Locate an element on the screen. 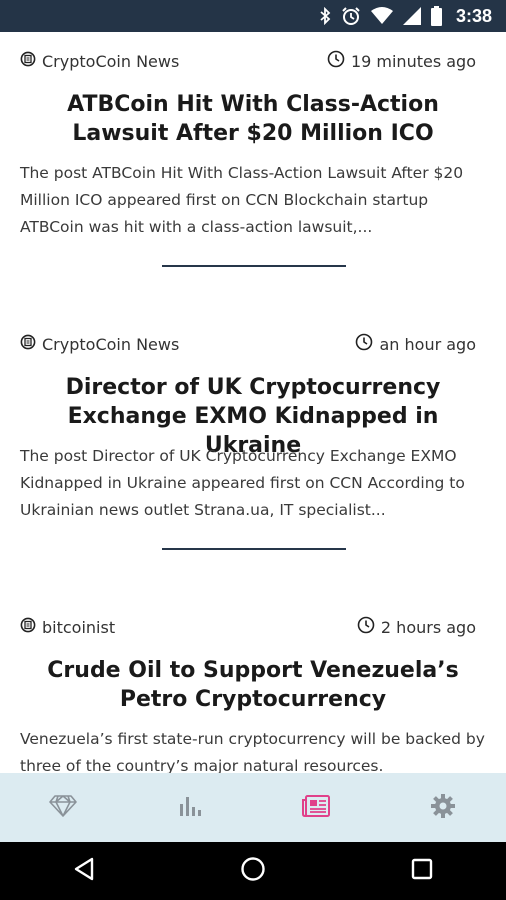  article-time: an hour ago is located at coordinates (415, 344).